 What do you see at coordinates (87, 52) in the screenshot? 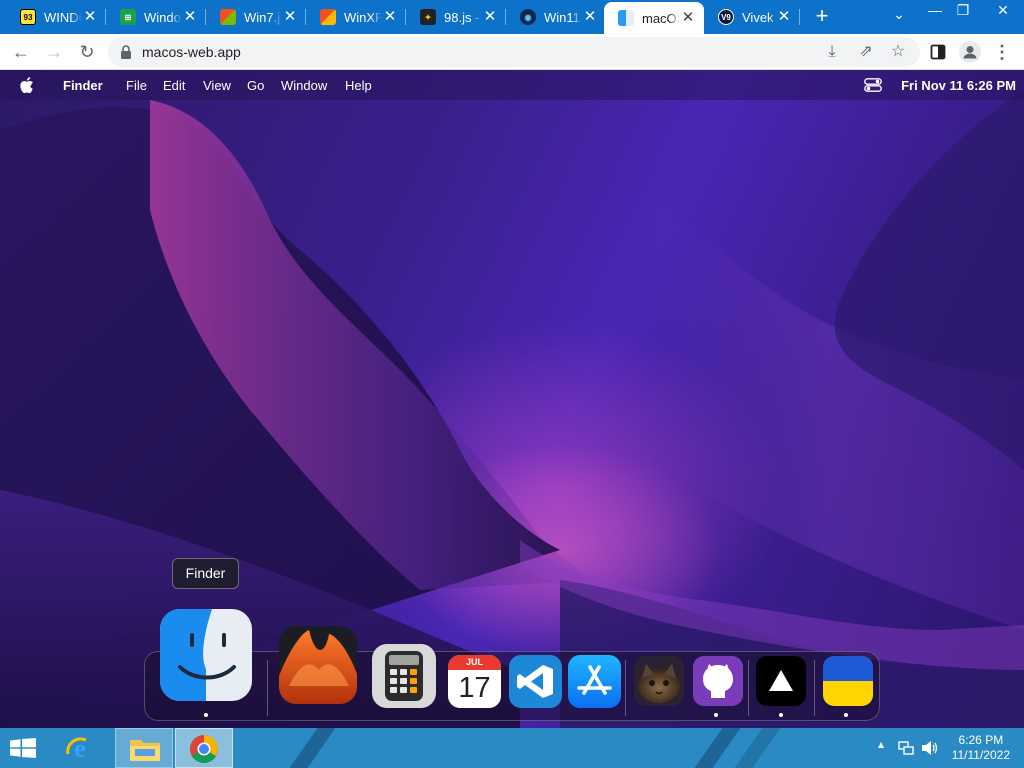
I see `reload-icon: ↻` at bounding box center [87, 52].